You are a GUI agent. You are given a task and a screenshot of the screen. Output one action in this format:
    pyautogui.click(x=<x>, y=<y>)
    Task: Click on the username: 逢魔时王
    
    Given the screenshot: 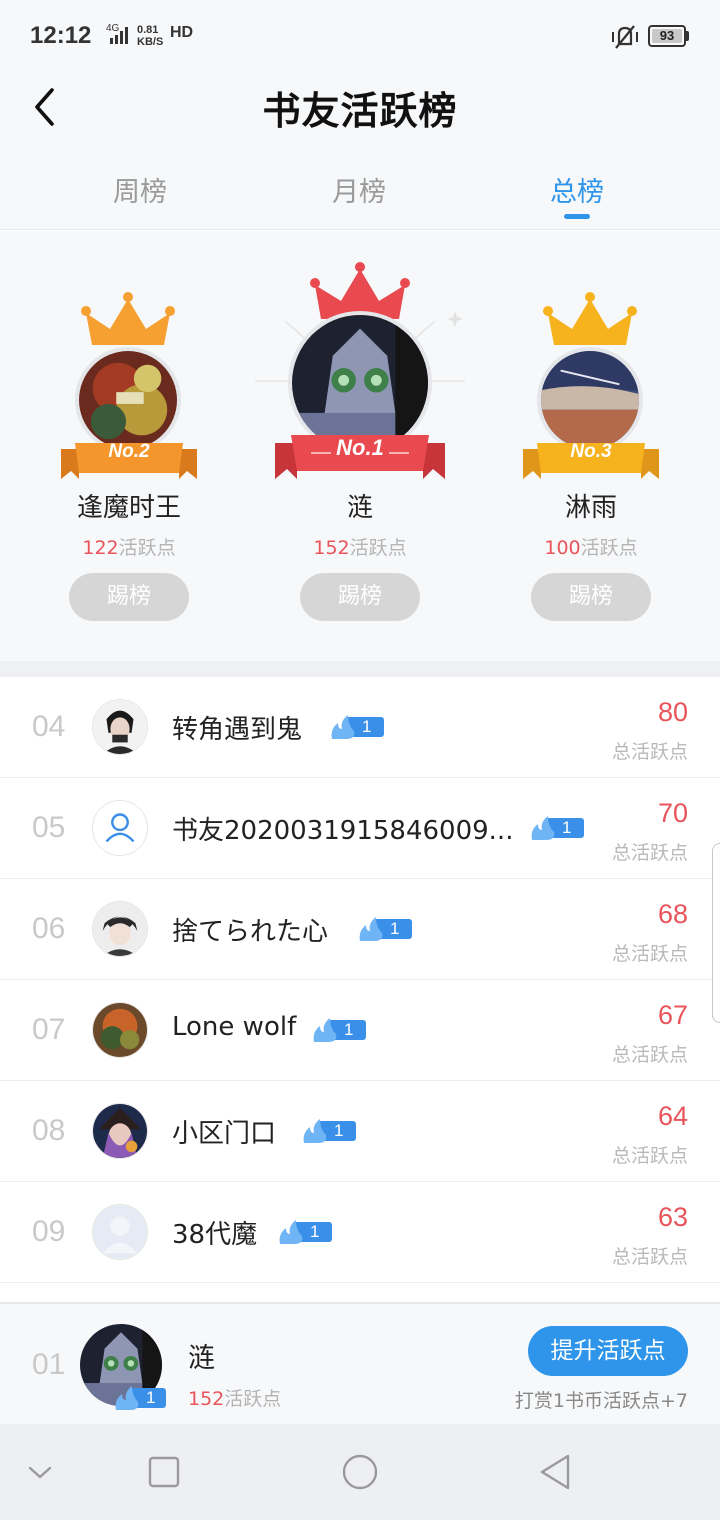 What is the action you would take?
    pyautogui.click(x=128, y=508)
    